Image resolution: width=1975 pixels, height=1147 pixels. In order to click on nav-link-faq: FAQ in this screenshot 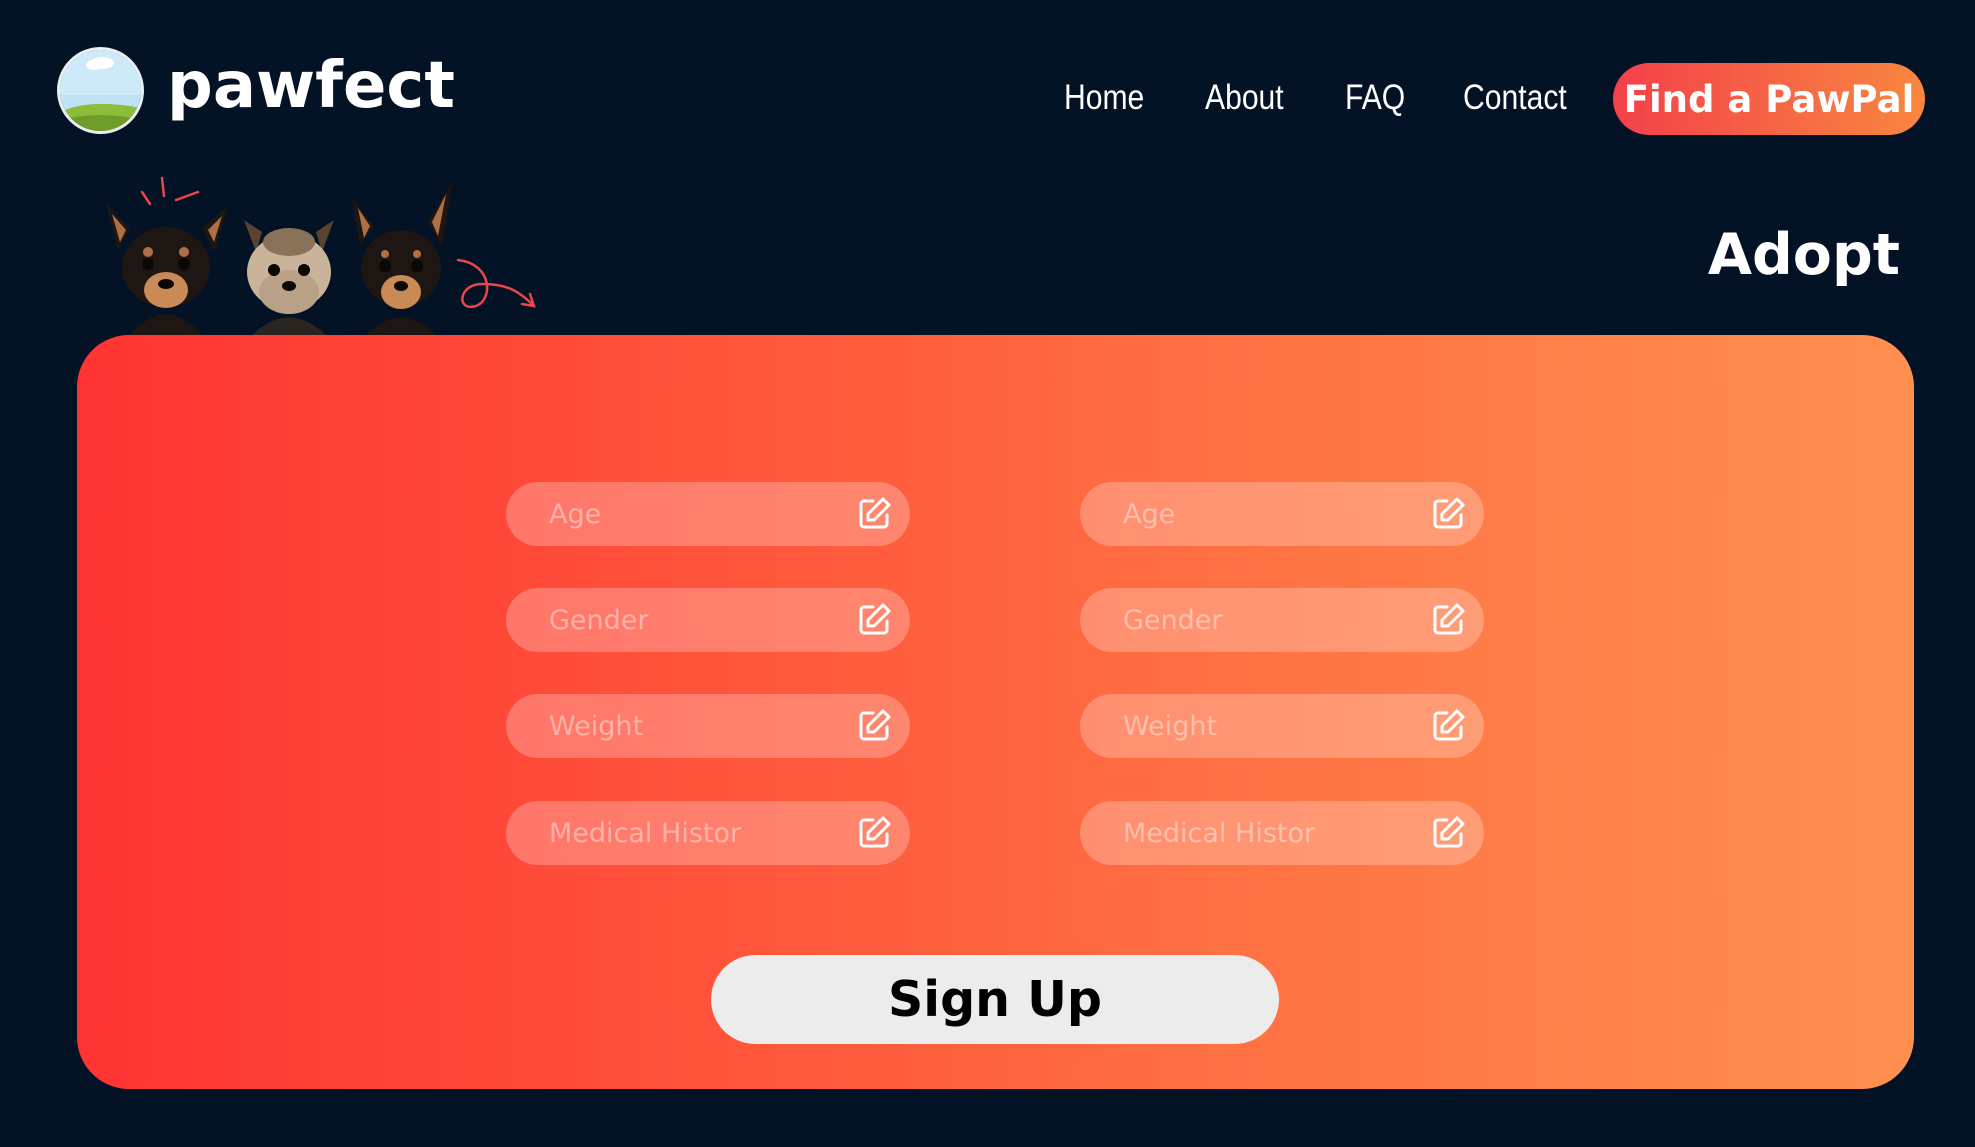, I will do `click(1375, 98)`.